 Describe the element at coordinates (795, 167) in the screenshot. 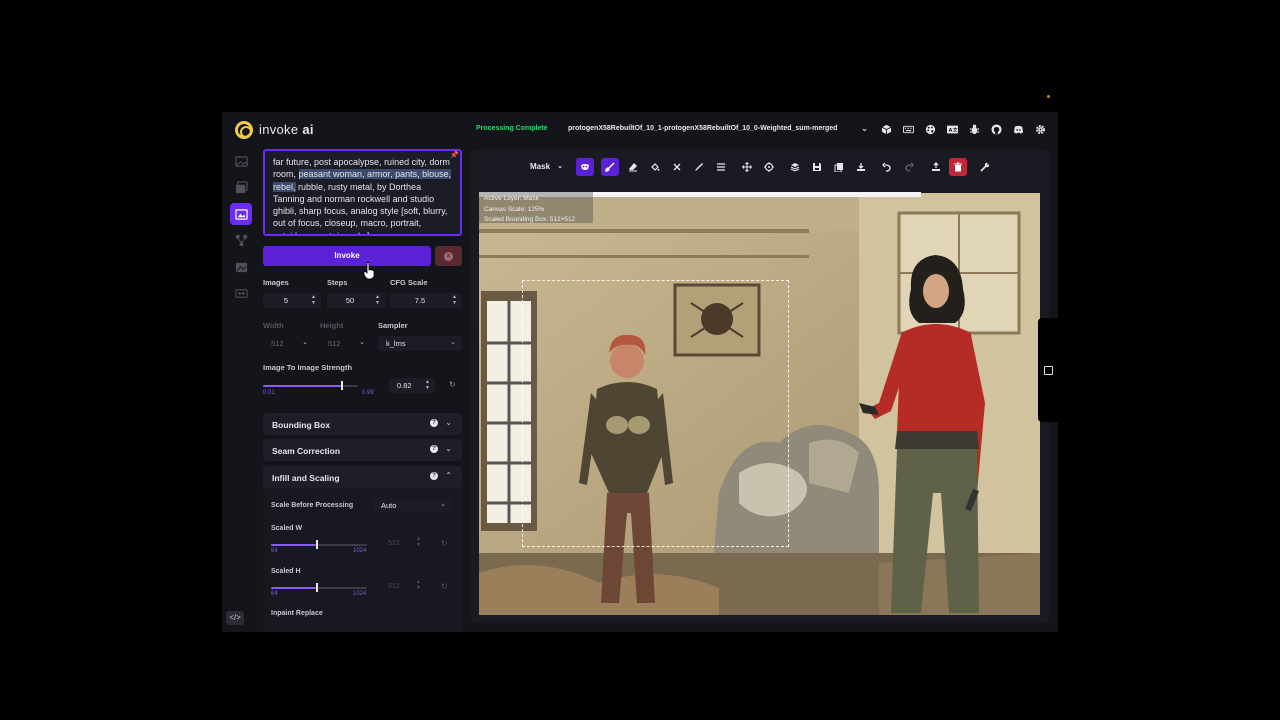

I see `merge-layers-icon` at that location.